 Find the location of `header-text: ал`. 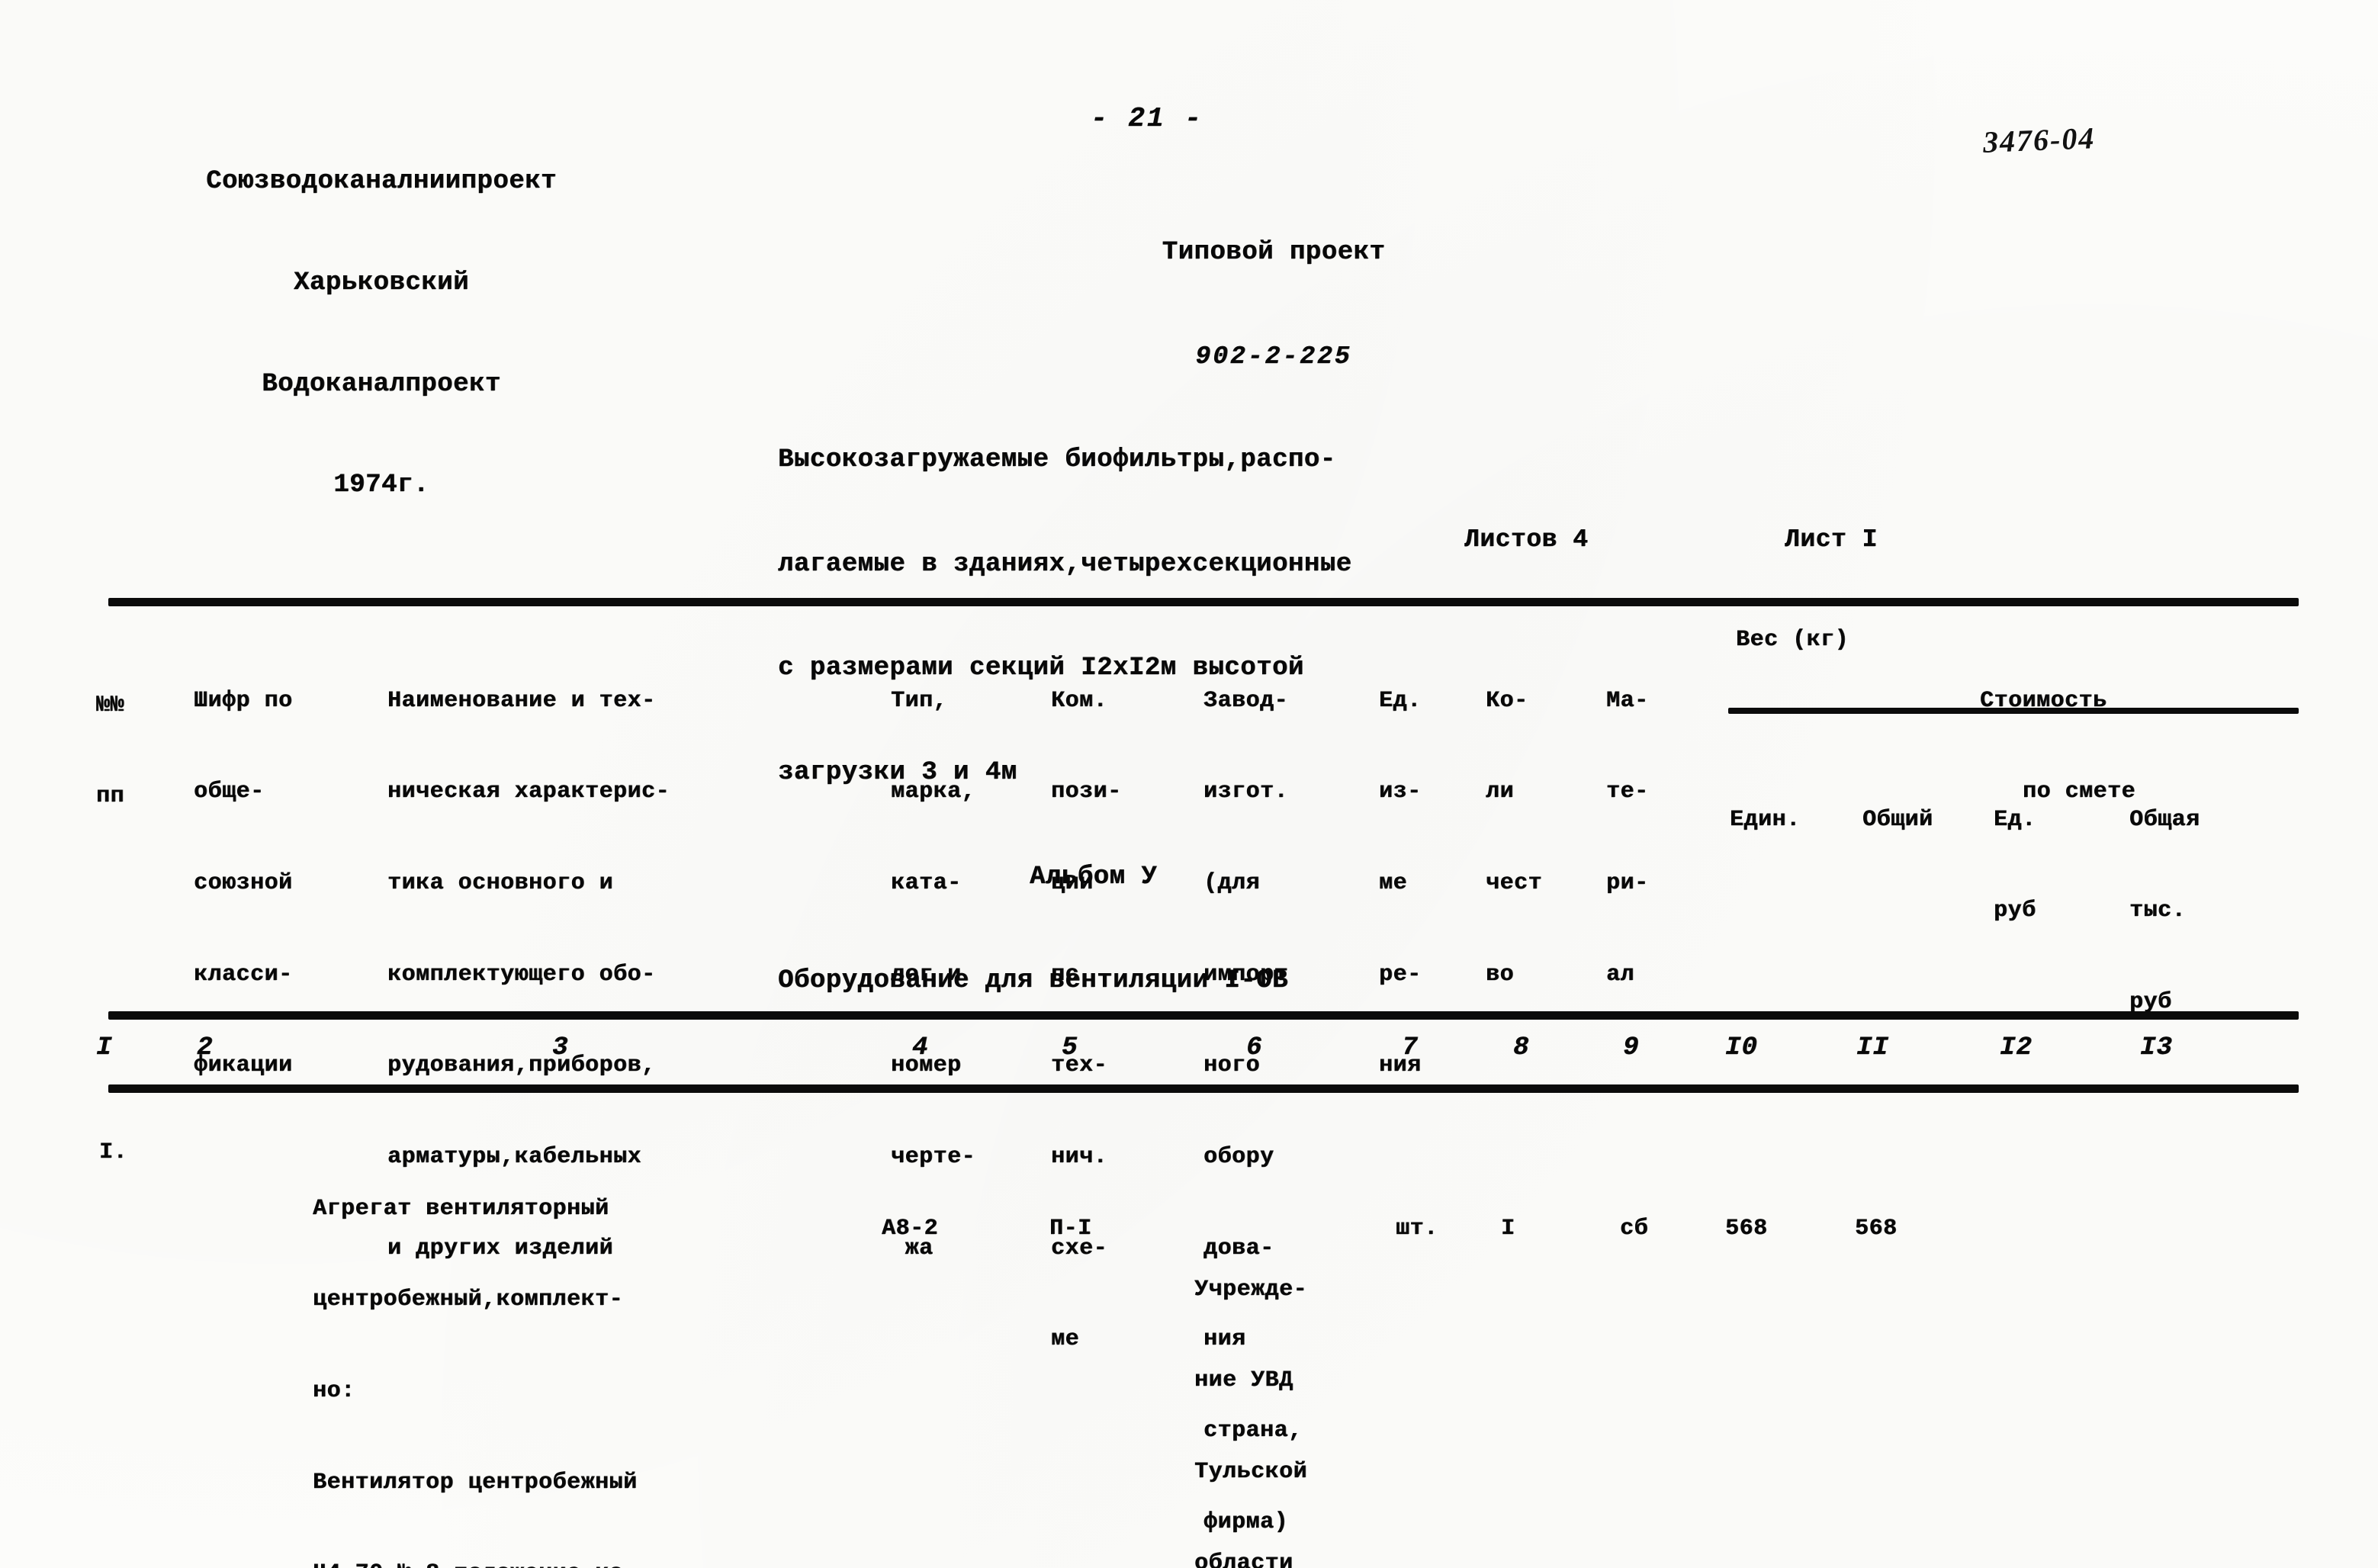

header-text: ал is located at coordinates (1620, 974).